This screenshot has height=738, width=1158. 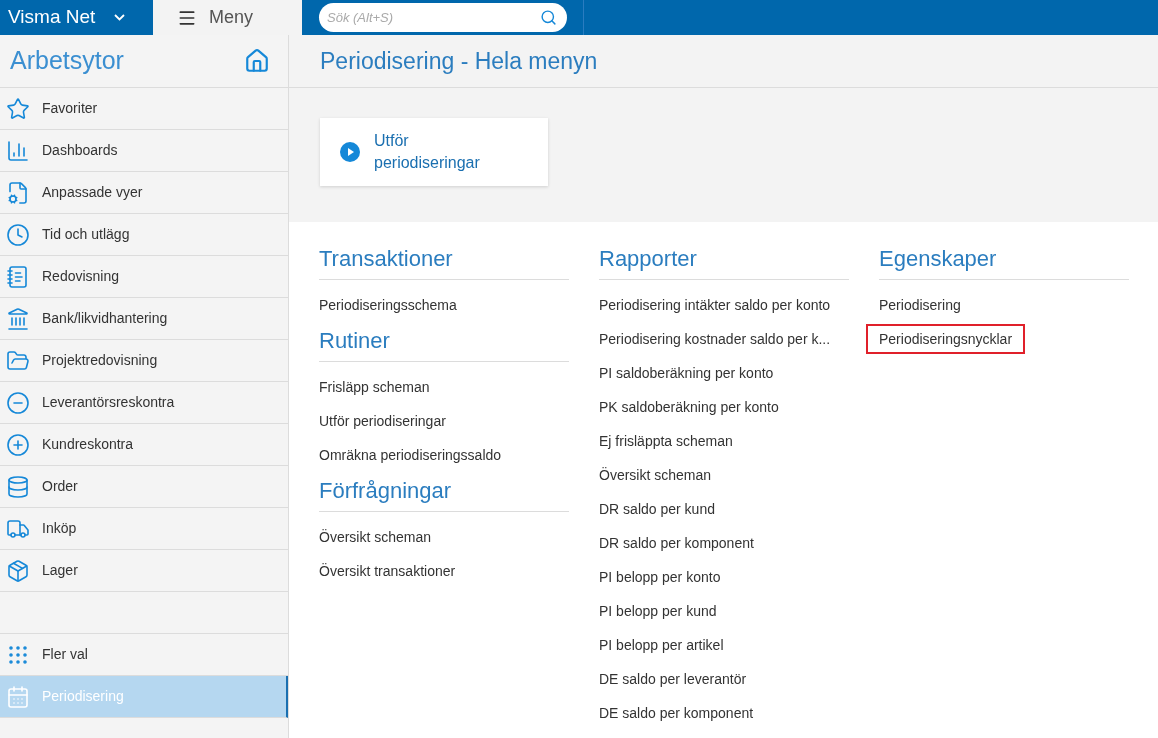 I want to click on bar-chart-icon, so click(x=18, y=150).